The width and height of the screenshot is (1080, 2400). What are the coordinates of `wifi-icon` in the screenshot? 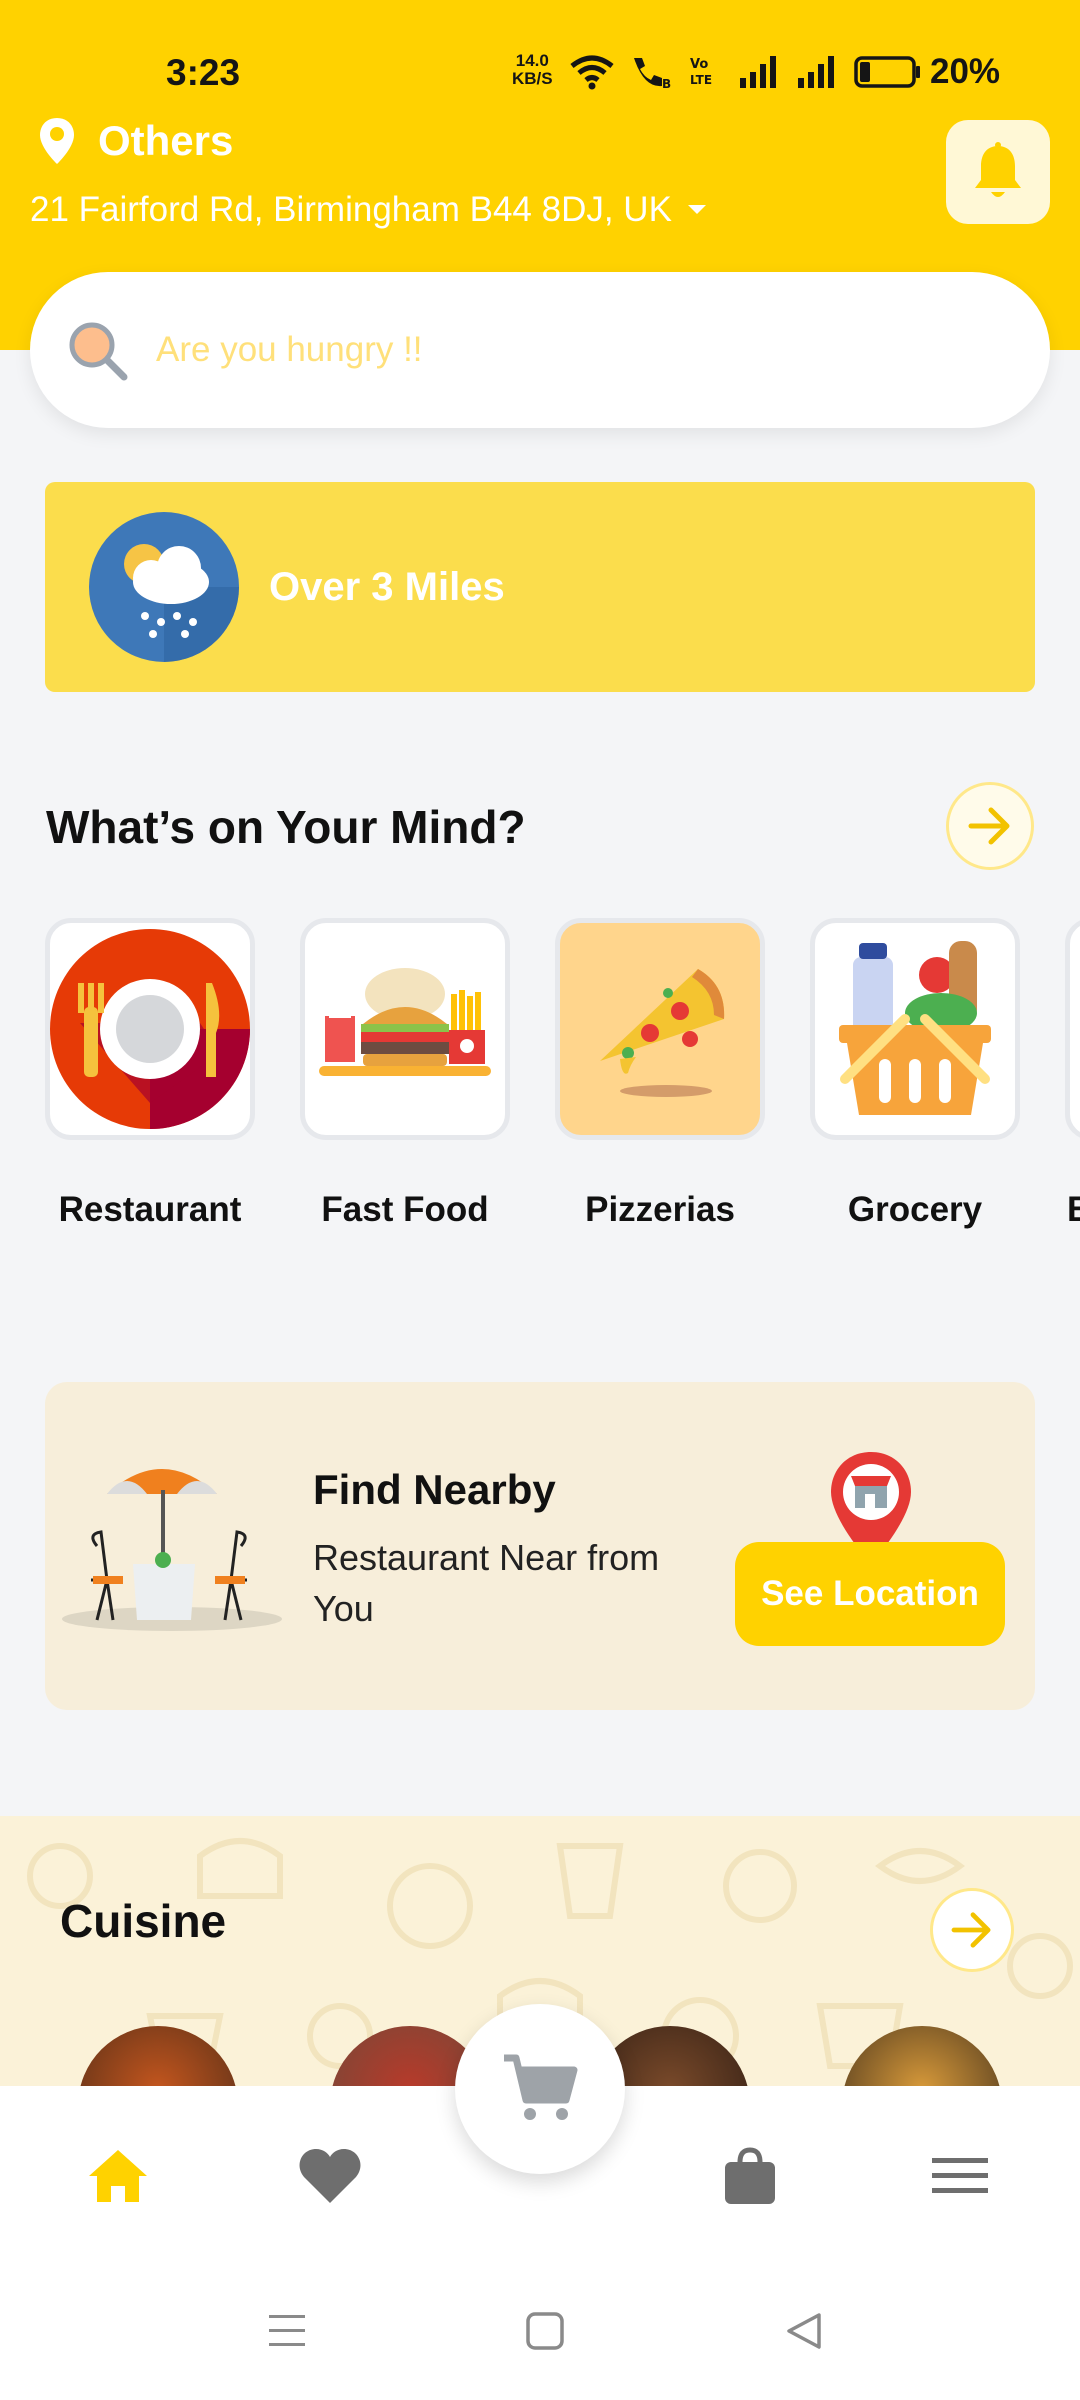 It's located at (592, 72).